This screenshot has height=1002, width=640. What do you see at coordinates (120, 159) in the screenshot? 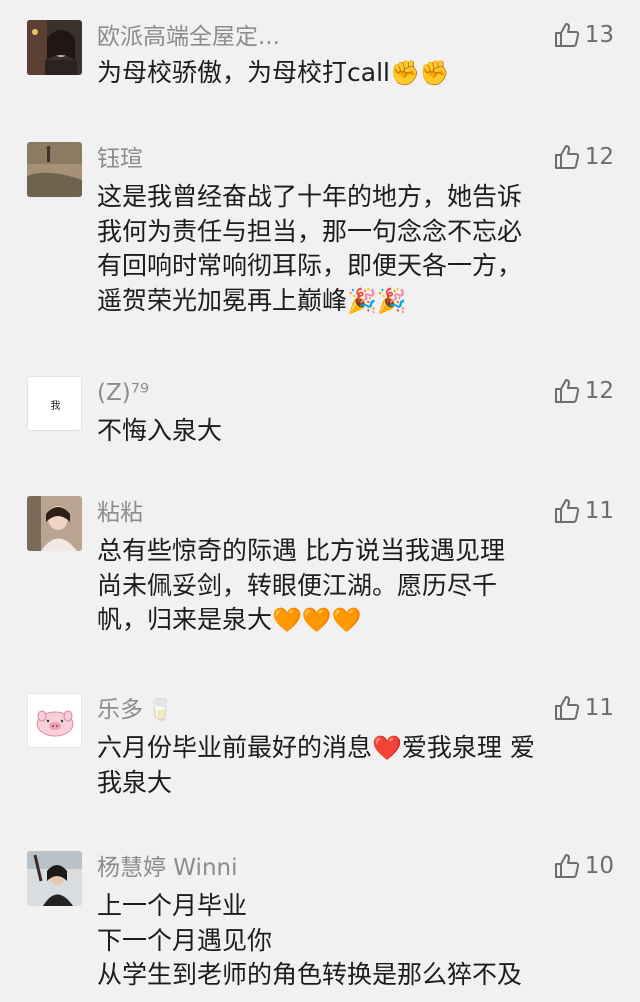
I see `user-name: 钰瑄` at bounding box center [120, 159].